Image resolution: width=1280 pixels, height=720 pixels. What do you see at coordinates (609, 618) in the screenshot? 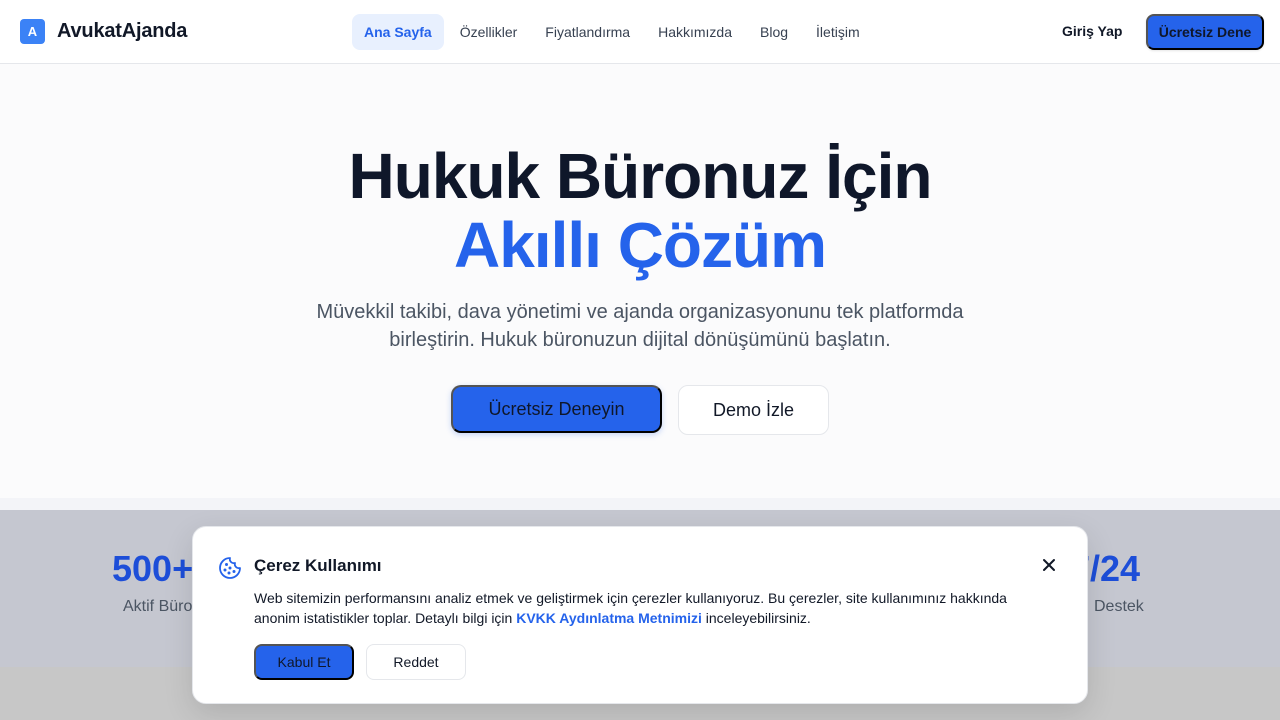
I see `kvkk-link: KVKK Aydınlatma Metnimizi` at bounding box center [609, 618].